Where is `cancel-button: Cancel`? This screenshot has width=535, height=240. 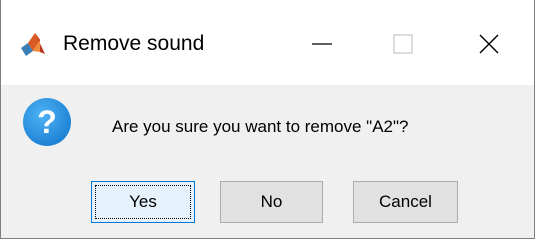 cancel-button: Cancel is located at coordinates (405, 202).